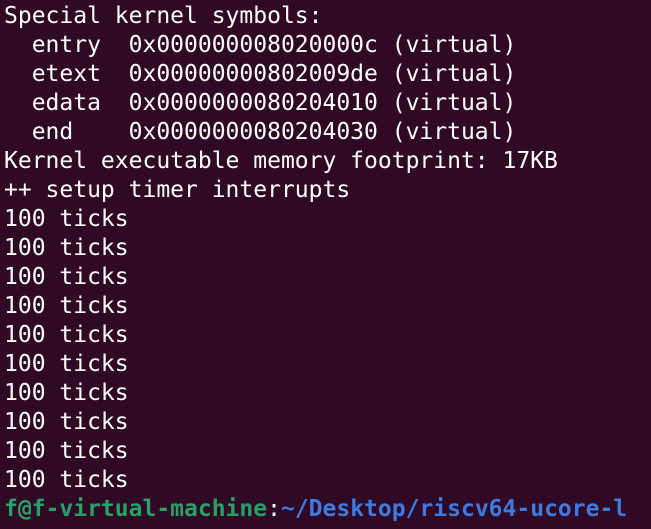  What do you see at coordinates (260, 132) in the screenshot?
I see `output-line: end 0x0000000080204030 (virtual)` at bounding box center [260, 132].